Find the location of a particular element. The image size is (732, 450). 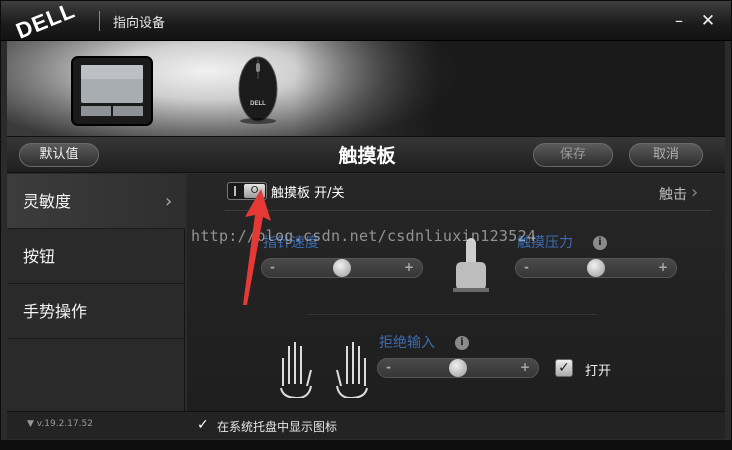

sidebar-item-buttons: 按钮 is located at coordinates (96, 256).